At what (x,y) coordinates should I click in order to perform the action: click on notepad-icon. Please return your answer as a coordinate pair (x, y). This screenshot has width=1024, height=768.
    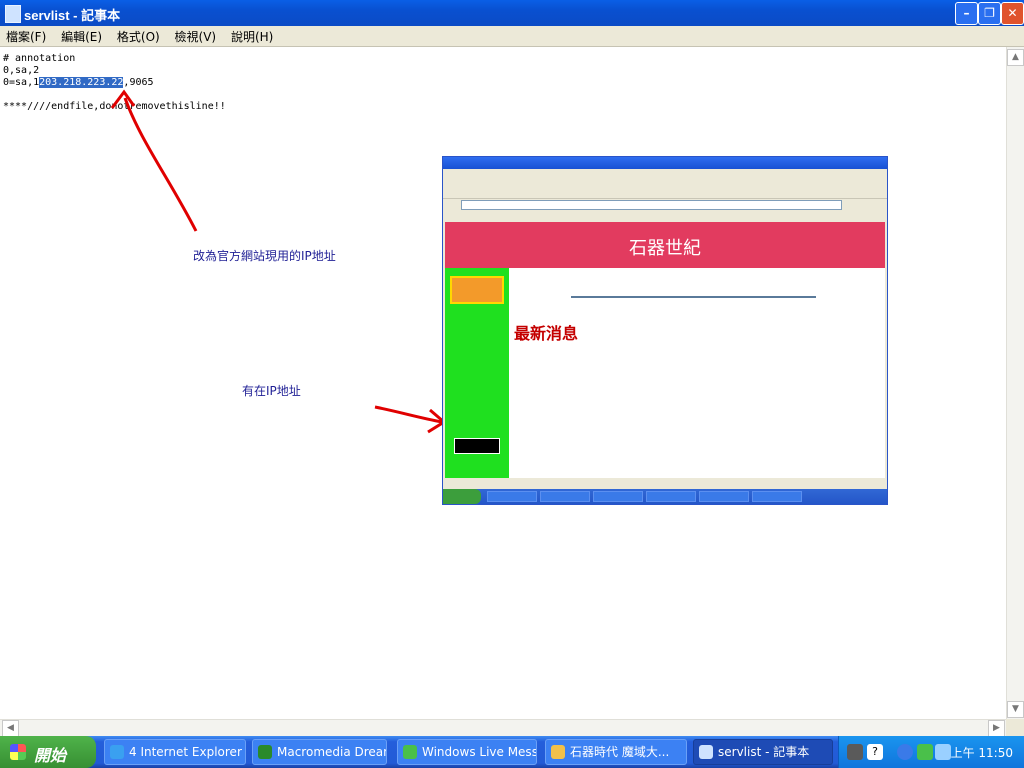
    Looking at the image, I should click on (706, 752).